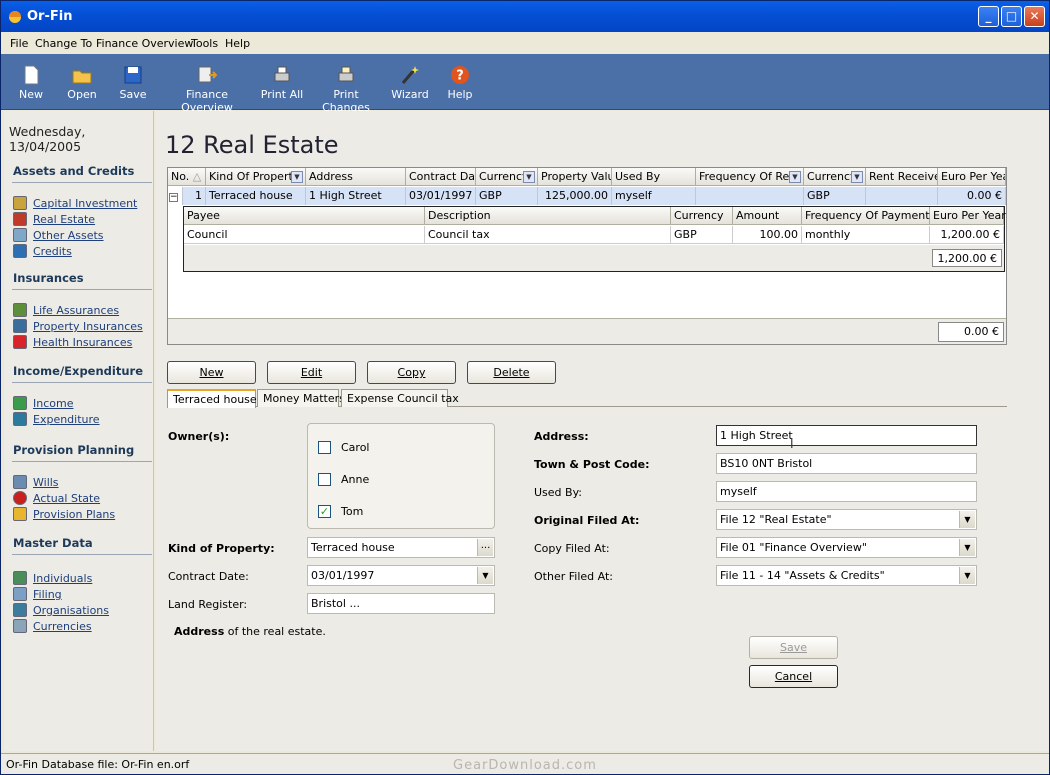 The width and height of the screenshot is (1050, 775). I want to click on new-record-button: New, so click(211, 372).